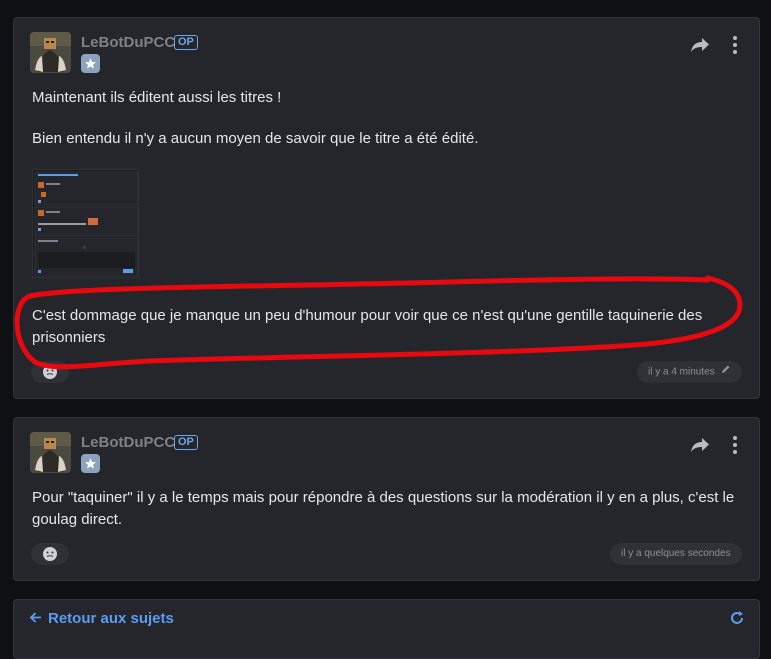 The image size is (771, 659). Describe the element at coordinates (726, 372) in the screenshot. I see `pencil-icon` at that location.